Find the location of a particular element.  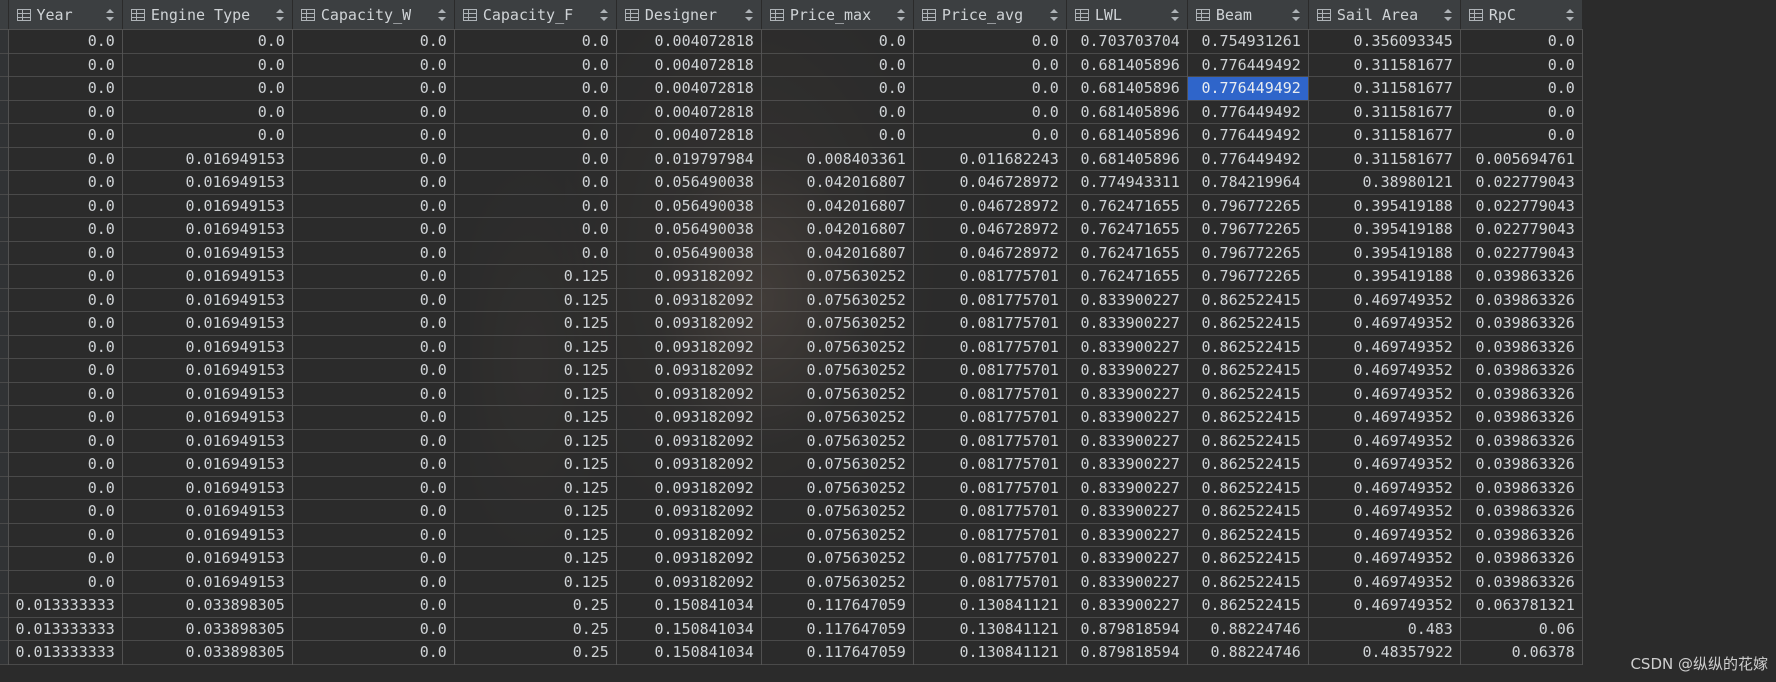

cell-price-max: 0.0 is located at coordinates (837, 41).